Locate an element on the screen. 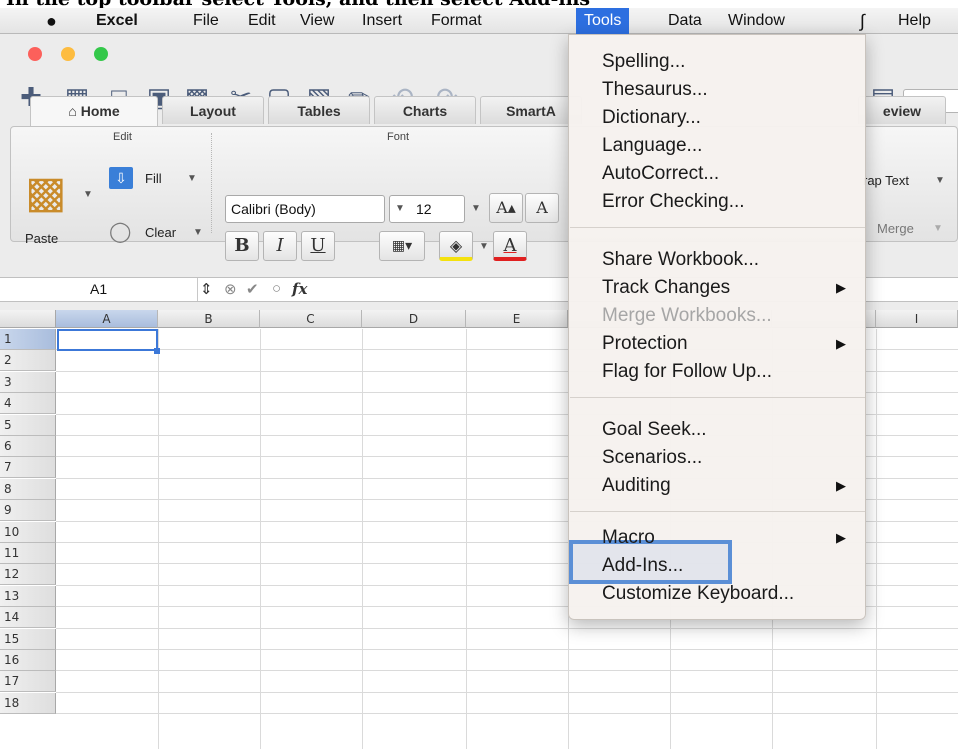  merge-button: Merge is located at coordinates (895, 228).